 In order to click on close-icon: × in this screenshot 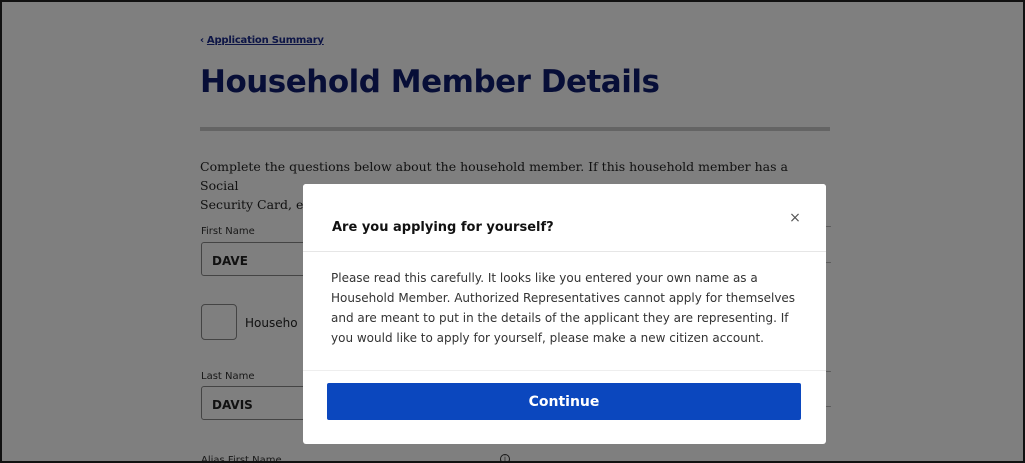, I will do `click(795, 218)`.